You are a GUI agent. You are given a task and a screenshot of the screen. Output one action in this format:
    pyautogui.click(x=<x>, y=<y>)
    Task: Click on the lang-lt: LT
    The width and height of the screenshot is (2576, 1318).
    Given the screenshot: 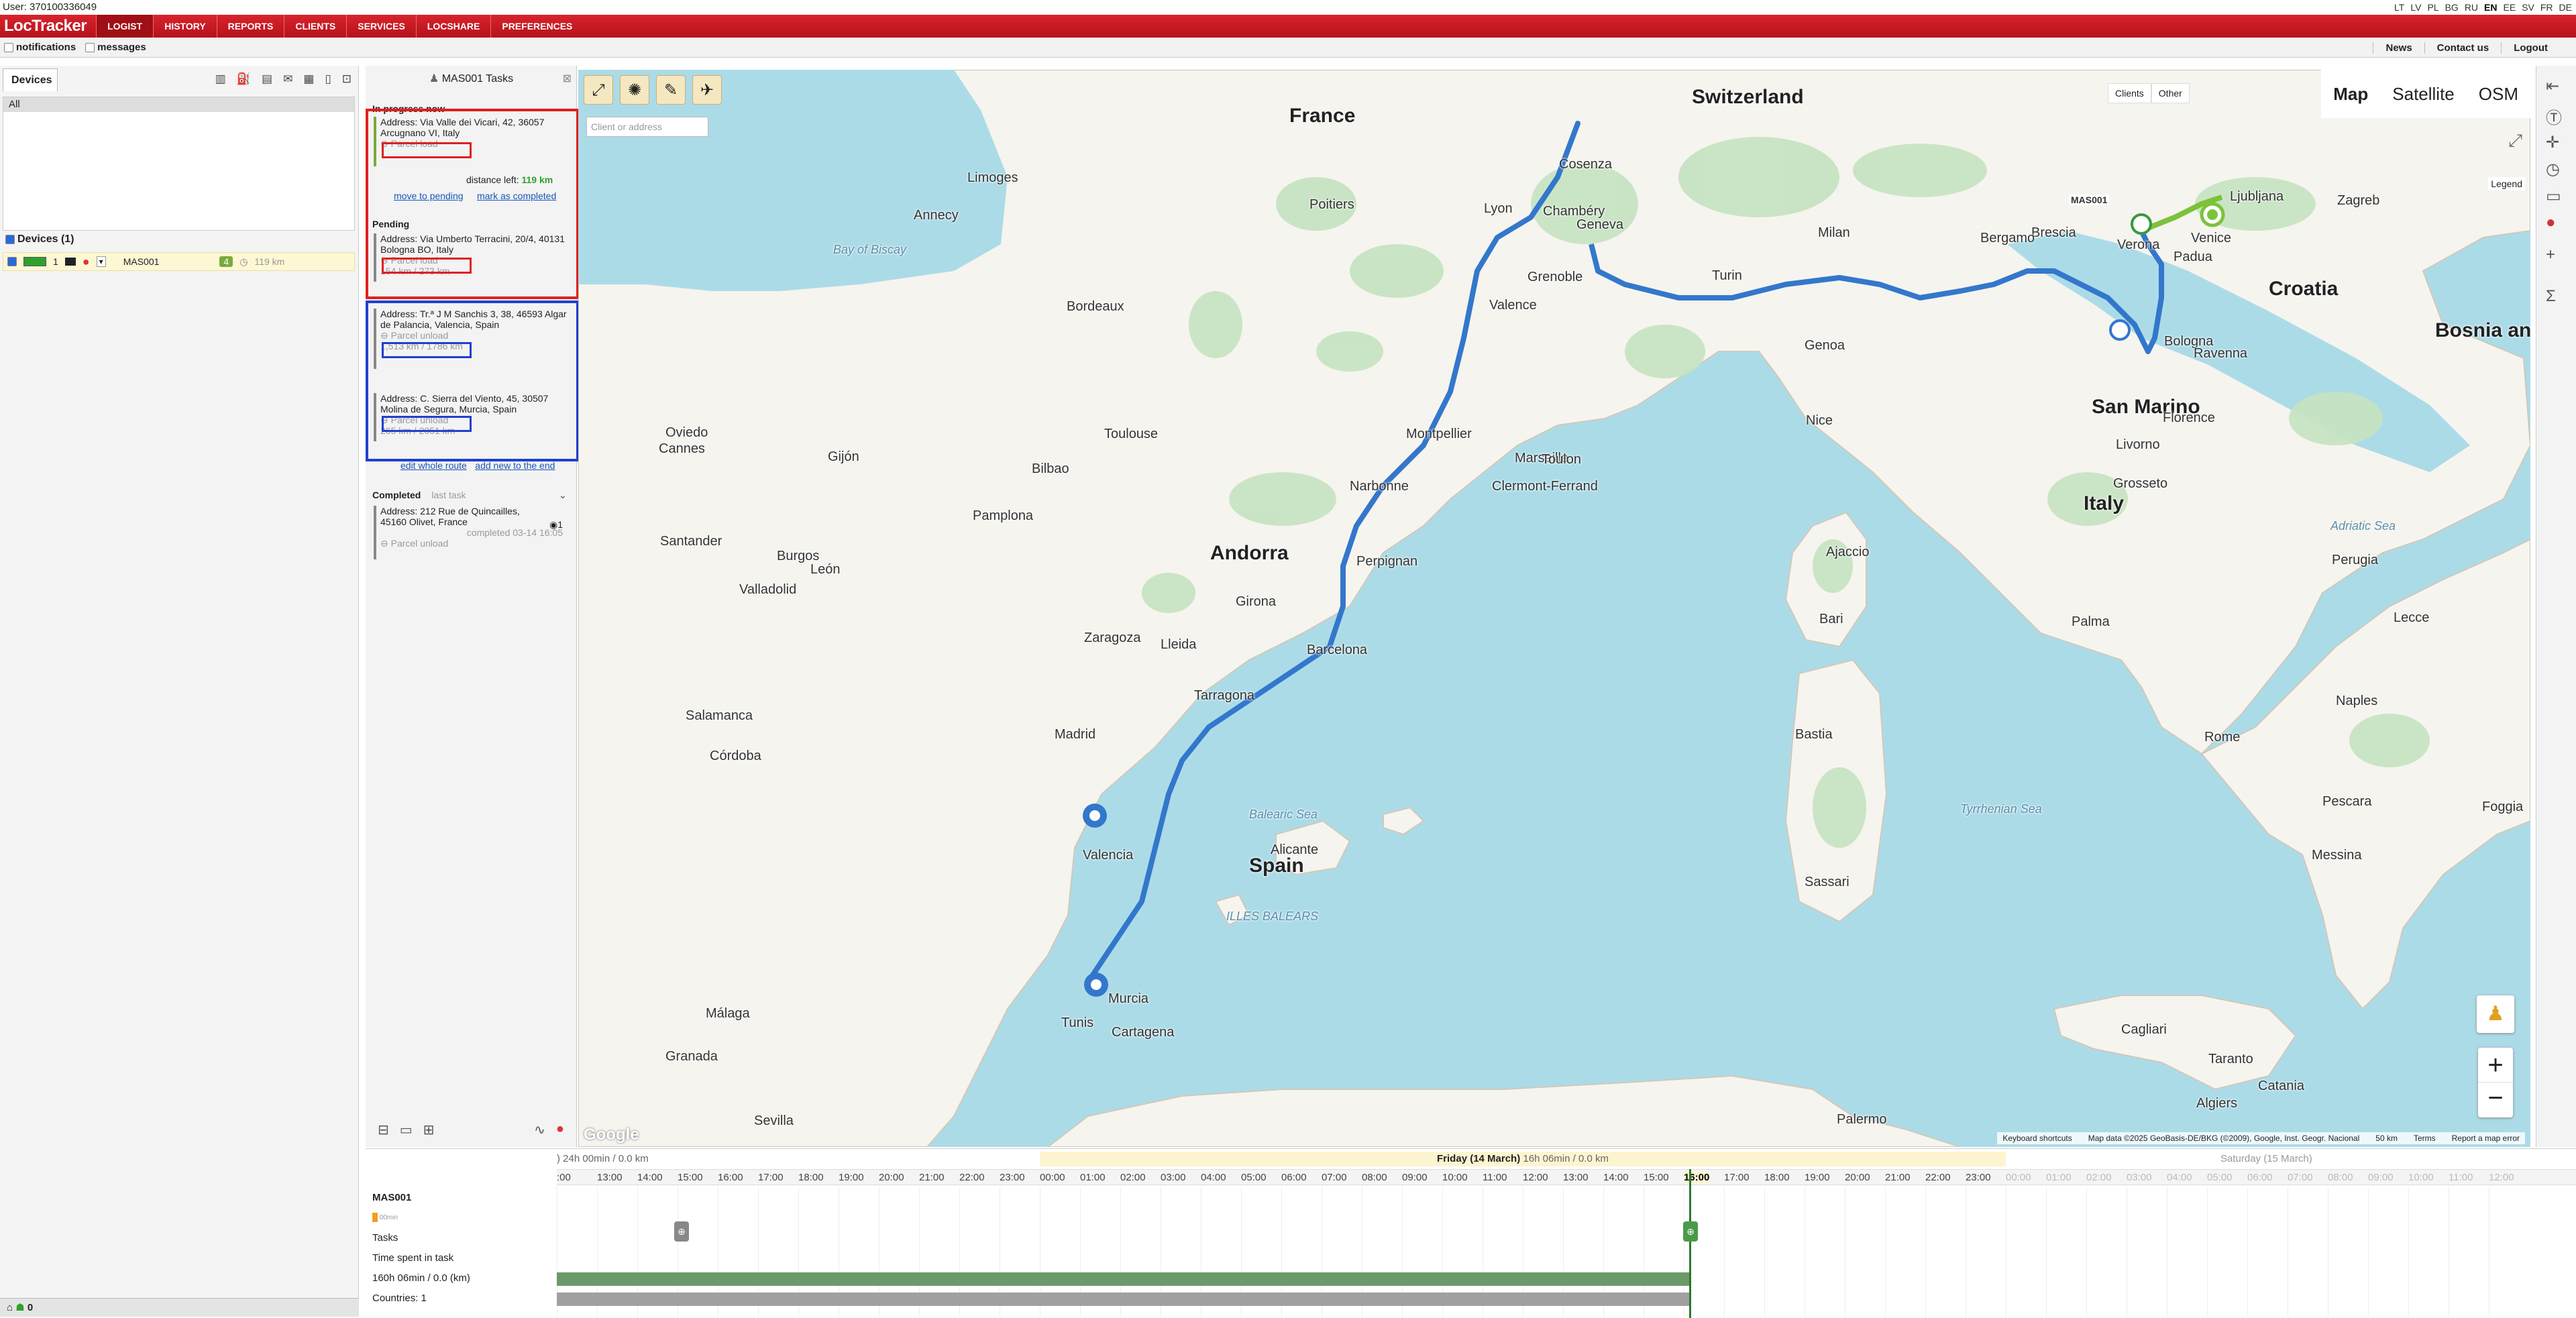 What is the action you would take?
    pyautogui.click(x=2399, y=7)
    